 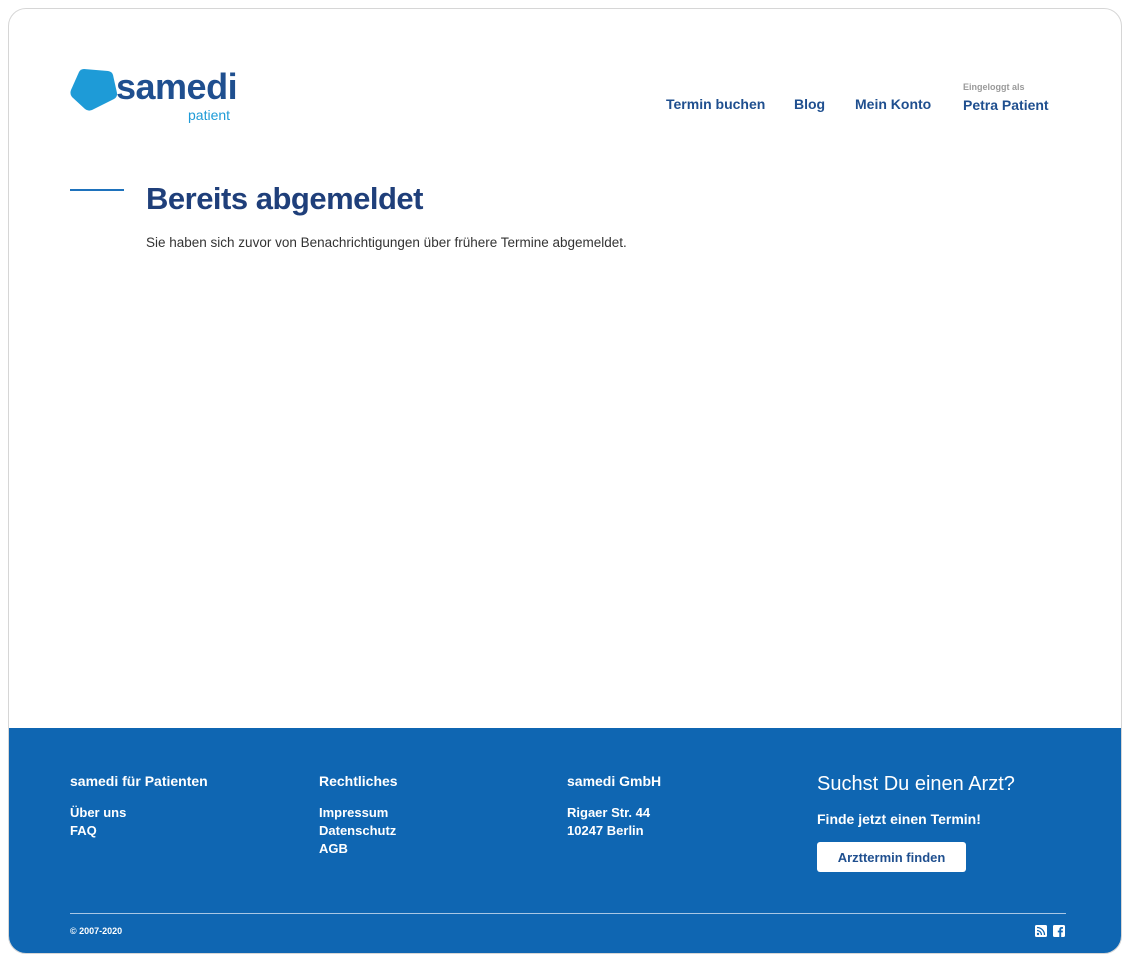 What do you see at coordinates (96, 931) in the screenshot?
I see `copyright-text: © 2007-2020` at bounding box center [96, 931].